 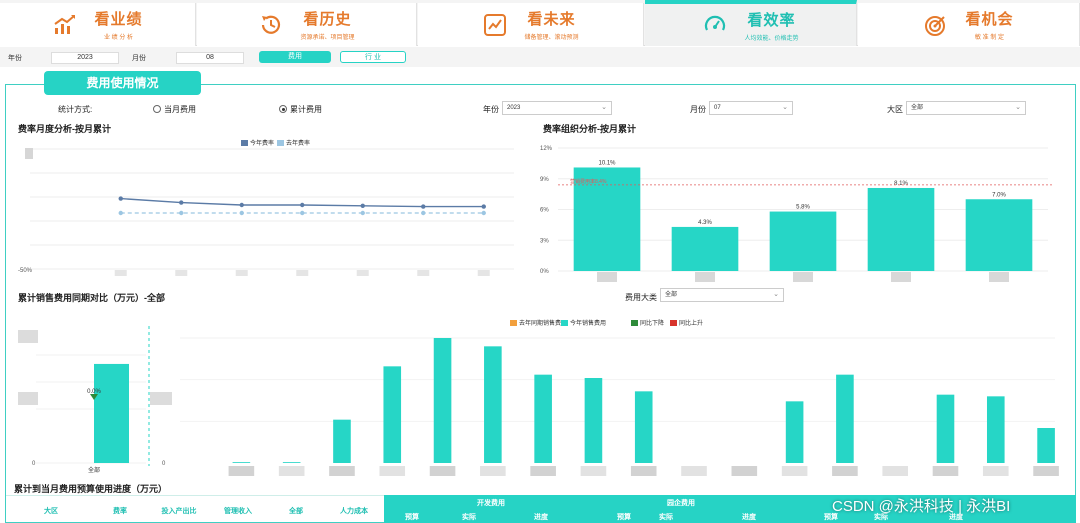 What do you see at coordinates (118, 38) in the screenshot?
I see `tab-subtitle: 业 绩 分 析` at bounding box center [118, 38].